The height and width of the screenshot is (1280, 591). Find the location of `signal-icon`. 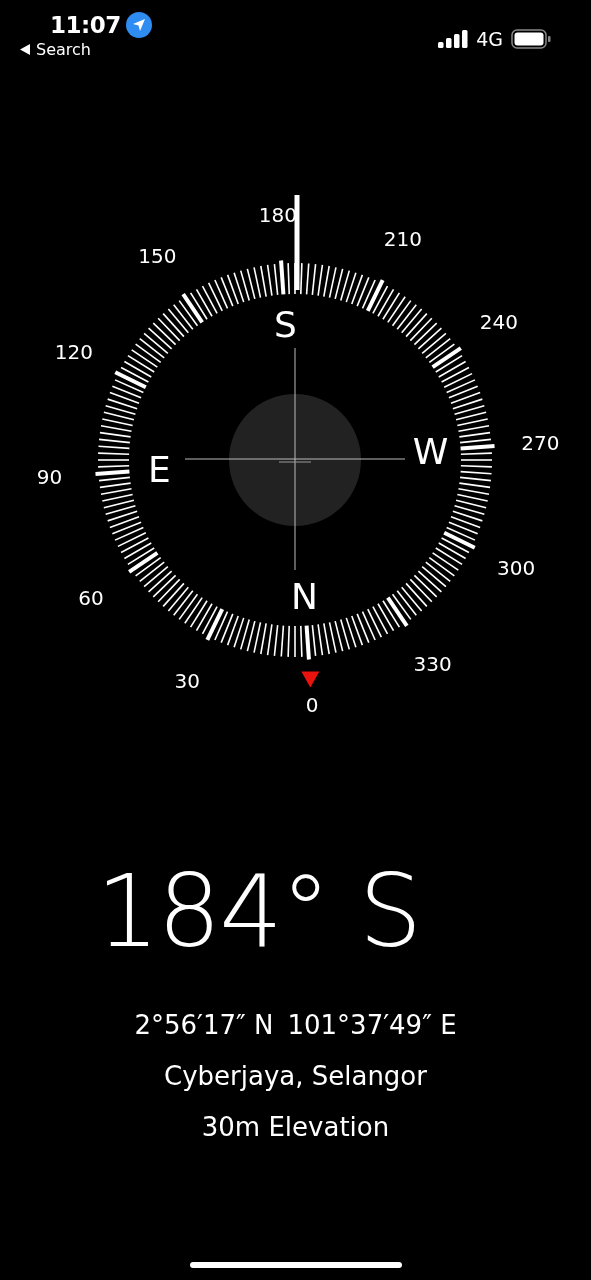

signal-icon is located at coordinates (453, 39).